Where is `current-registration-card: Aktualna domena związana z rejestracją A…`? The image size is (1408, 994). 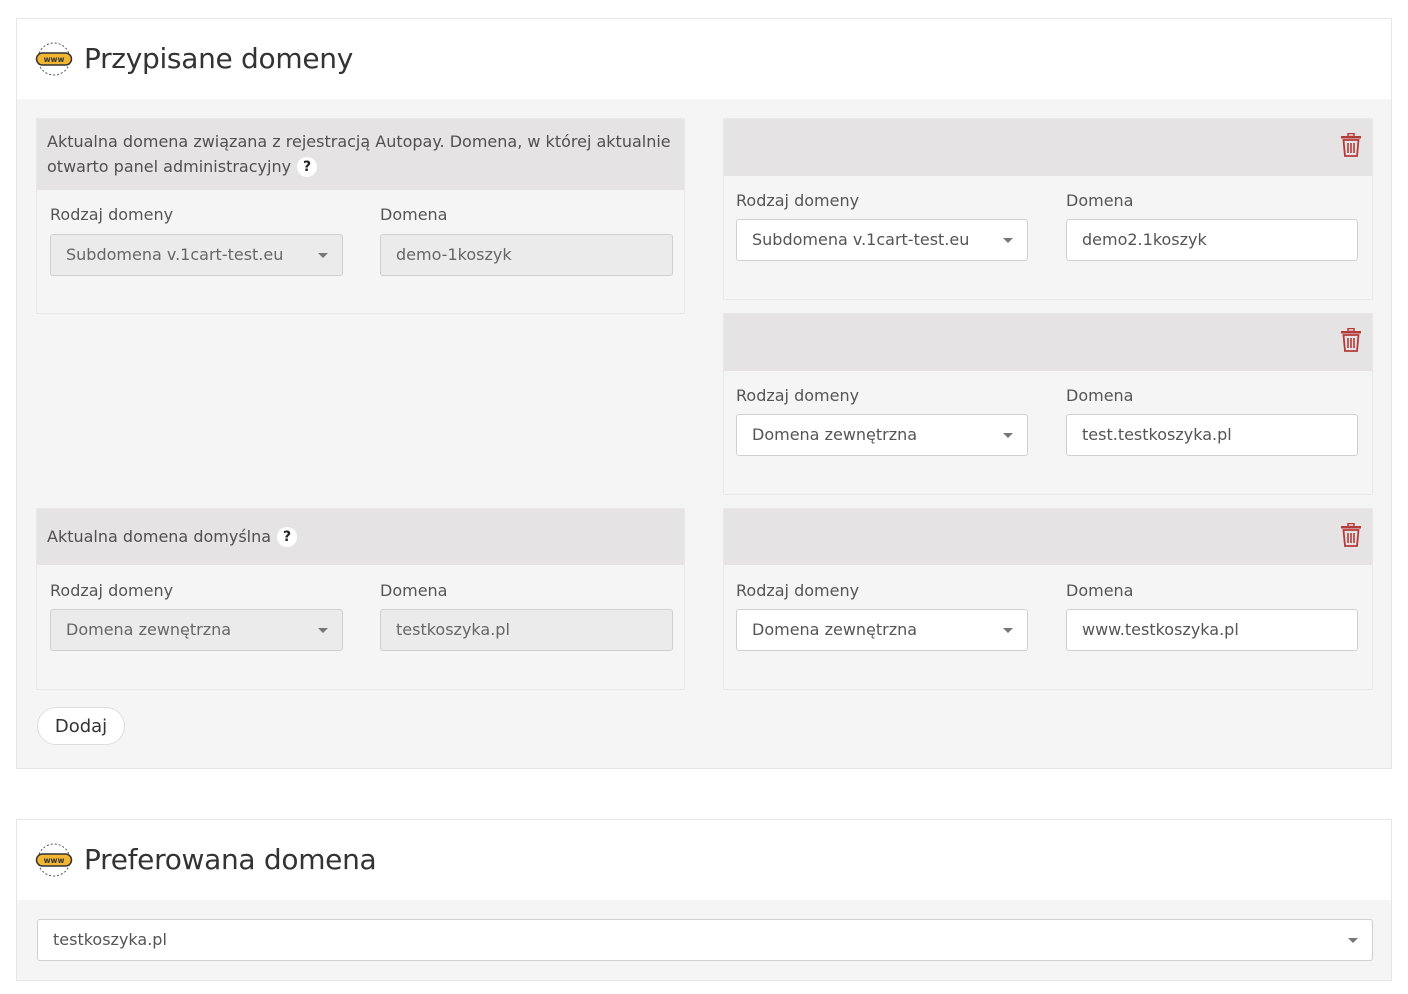 current-registration-card: Aktualna domena związana z rejestracją A… is located at coordinates (360, 216).